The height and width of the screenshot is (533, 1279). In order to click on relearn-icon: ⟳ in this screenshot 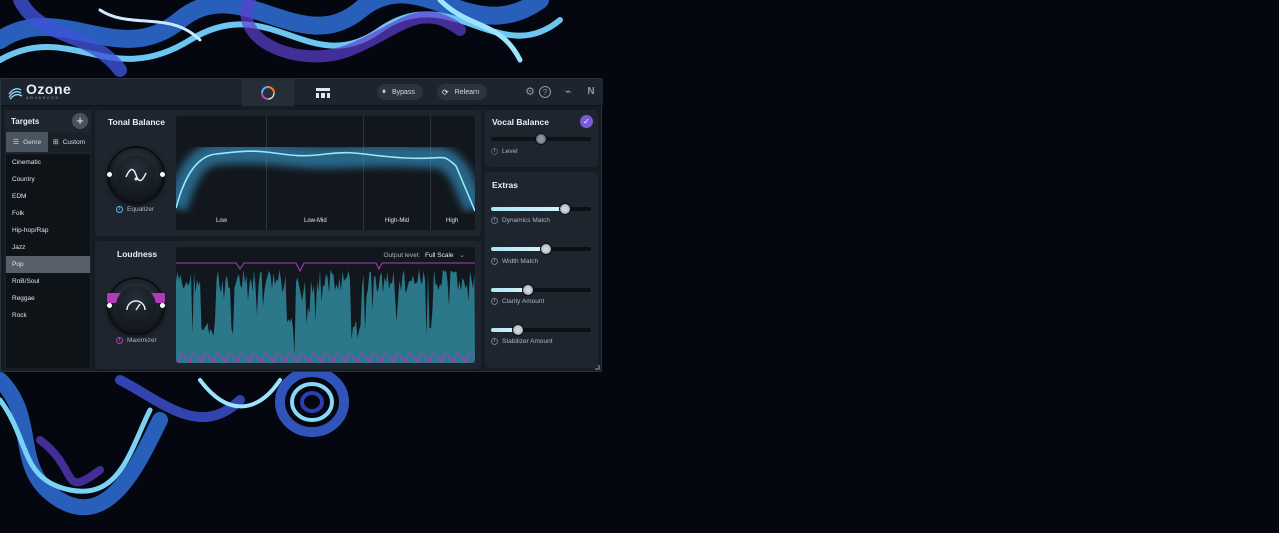, I will do `click(445, 92)`.